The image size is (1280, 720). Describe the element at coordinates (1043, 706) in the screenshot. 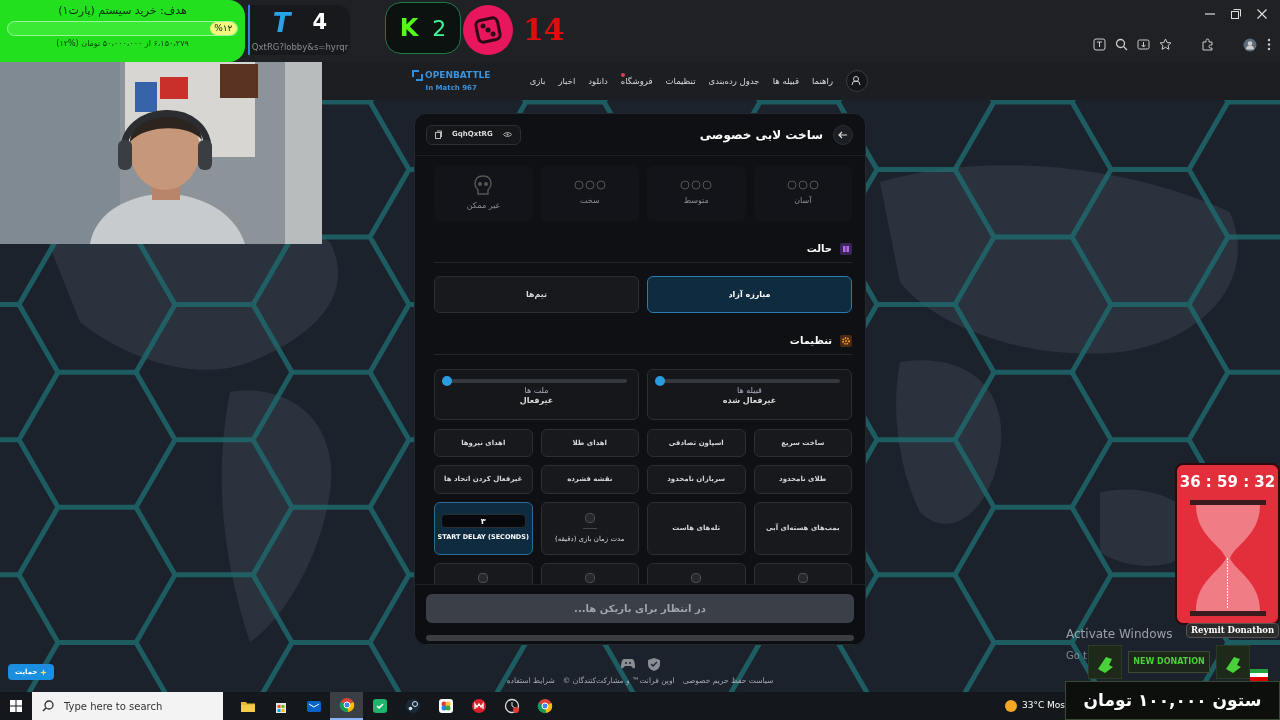

I see `weather-text: 33°C Mos` at that location.